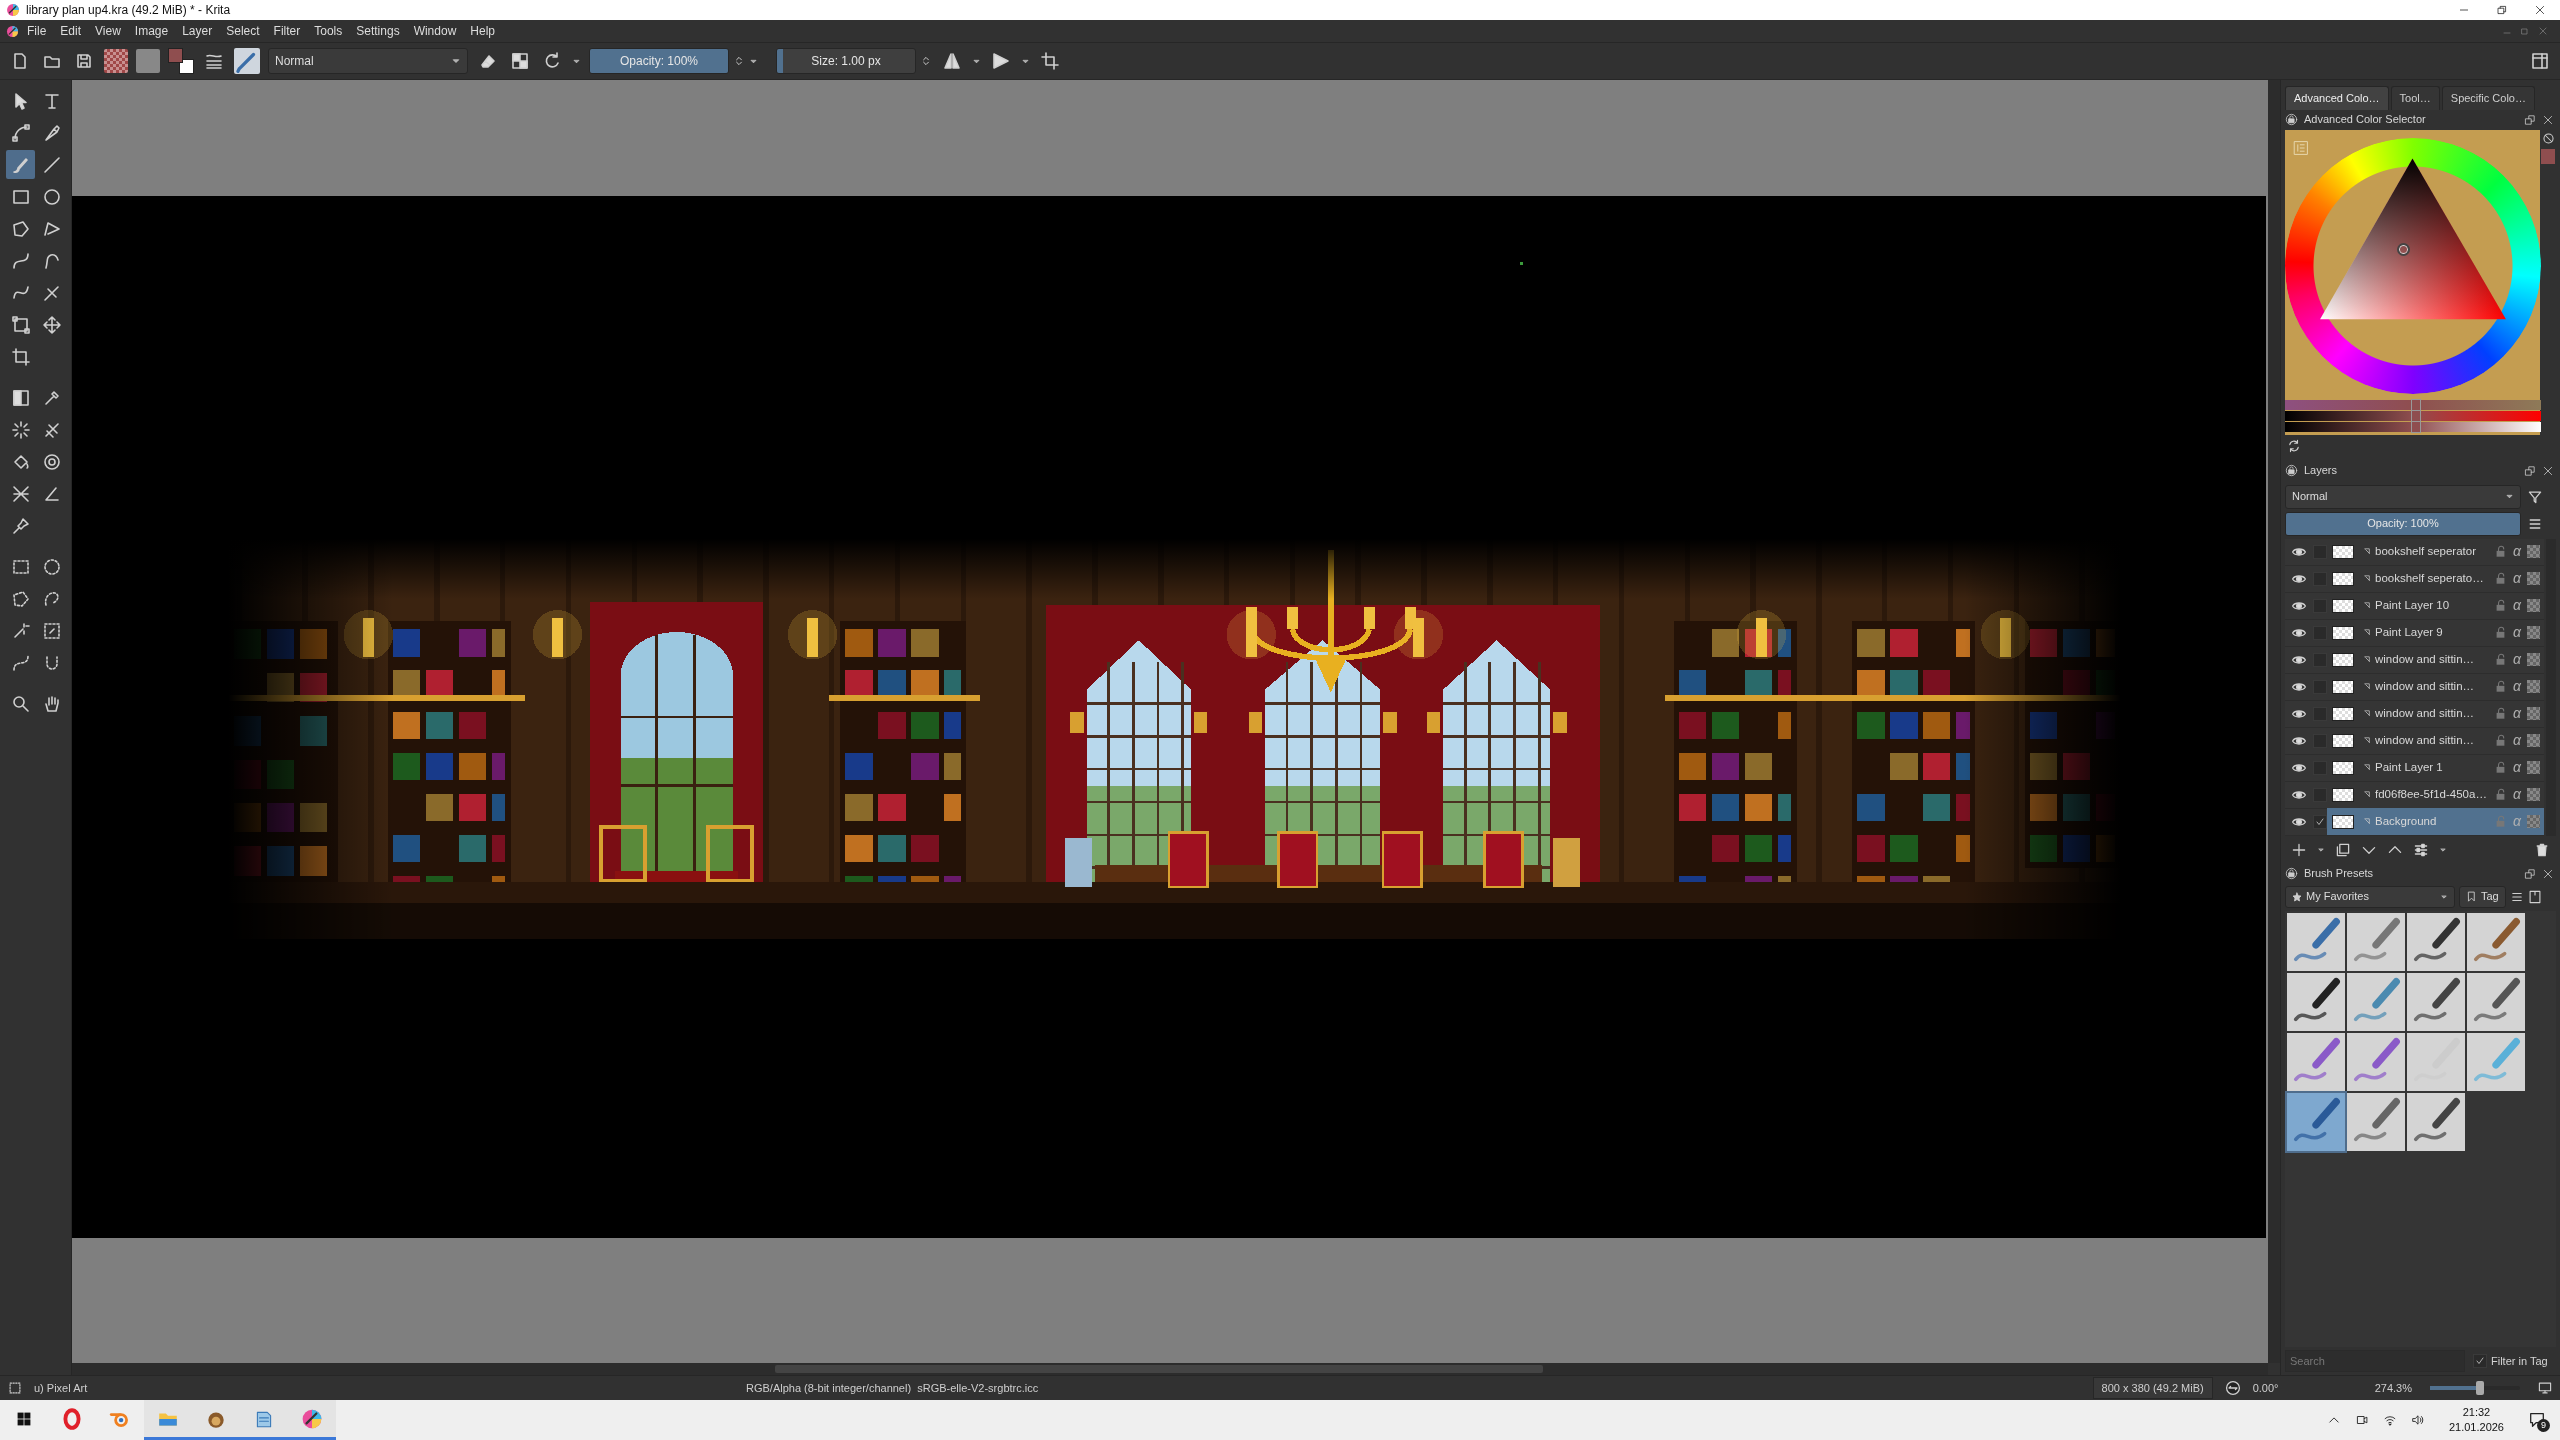 Image resolution: width=2560 pixels, height=1440 pixels. Describe the element at coordinates (2266, 1388) in the screenshot. I see `rotation-label: 0.00°` at that location.